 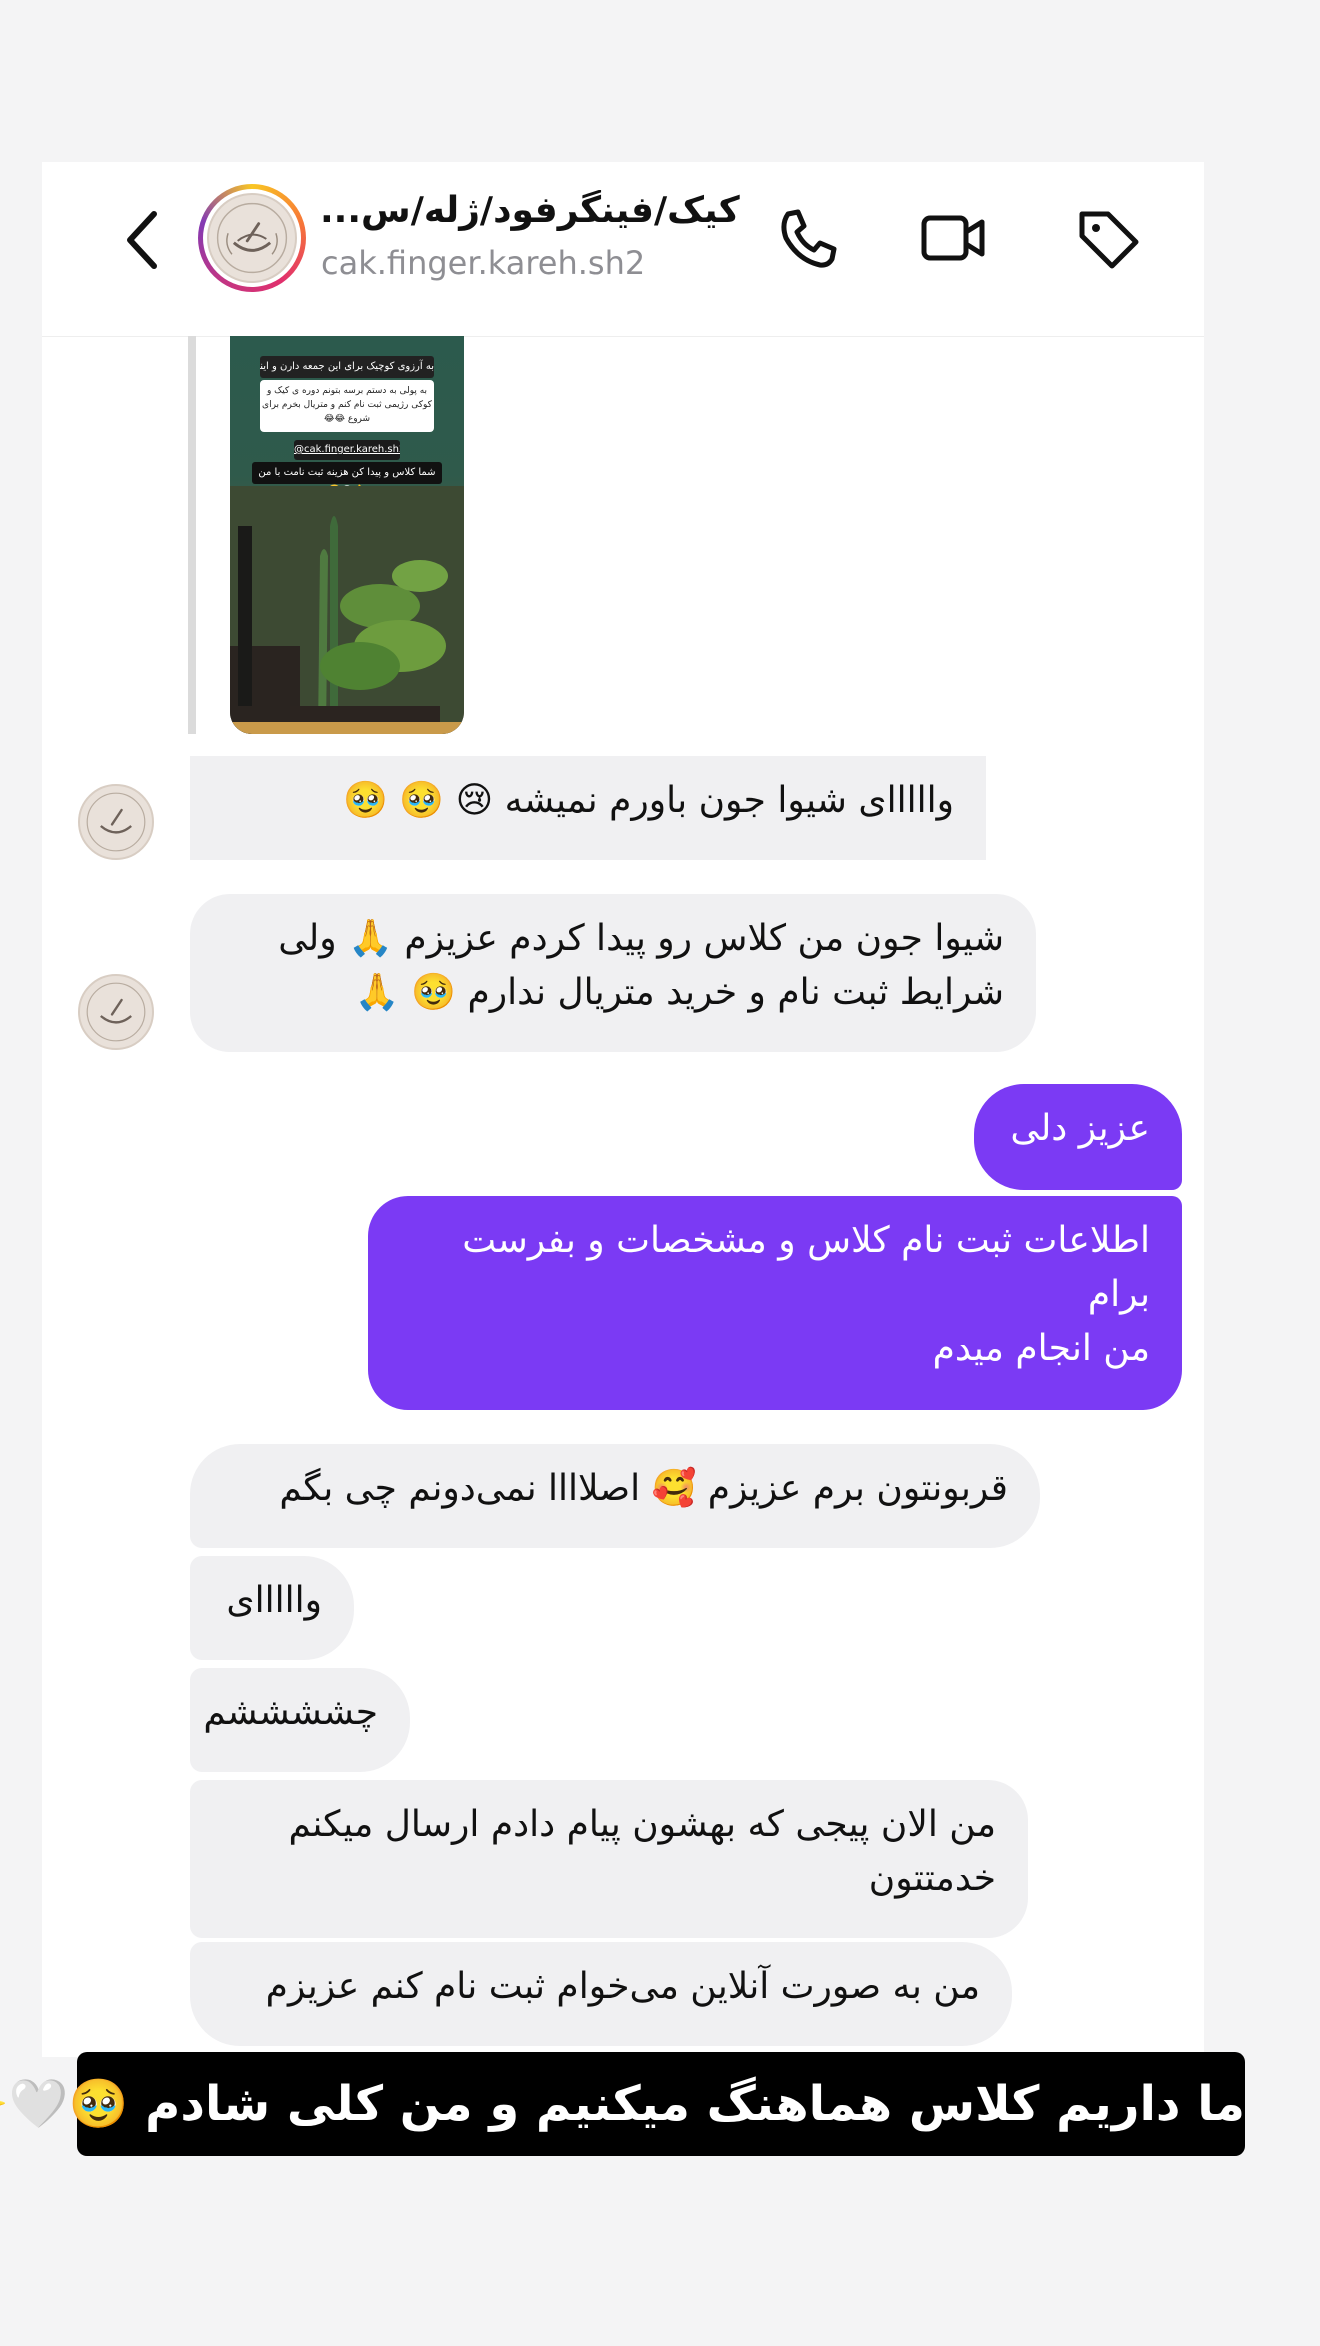 What do you see at coordinates (192, 535) in the screenshot?
I see `reply-indicator-bar` at bounding box center [192, 535].